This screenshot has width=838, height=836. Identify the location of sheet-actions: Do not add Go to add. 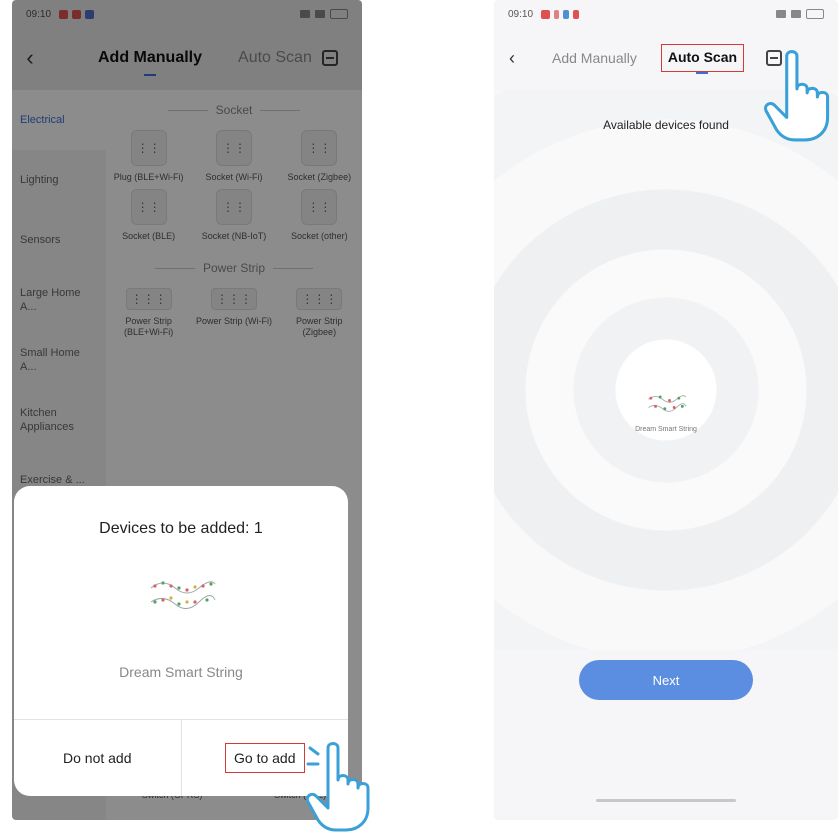
(181, 757).